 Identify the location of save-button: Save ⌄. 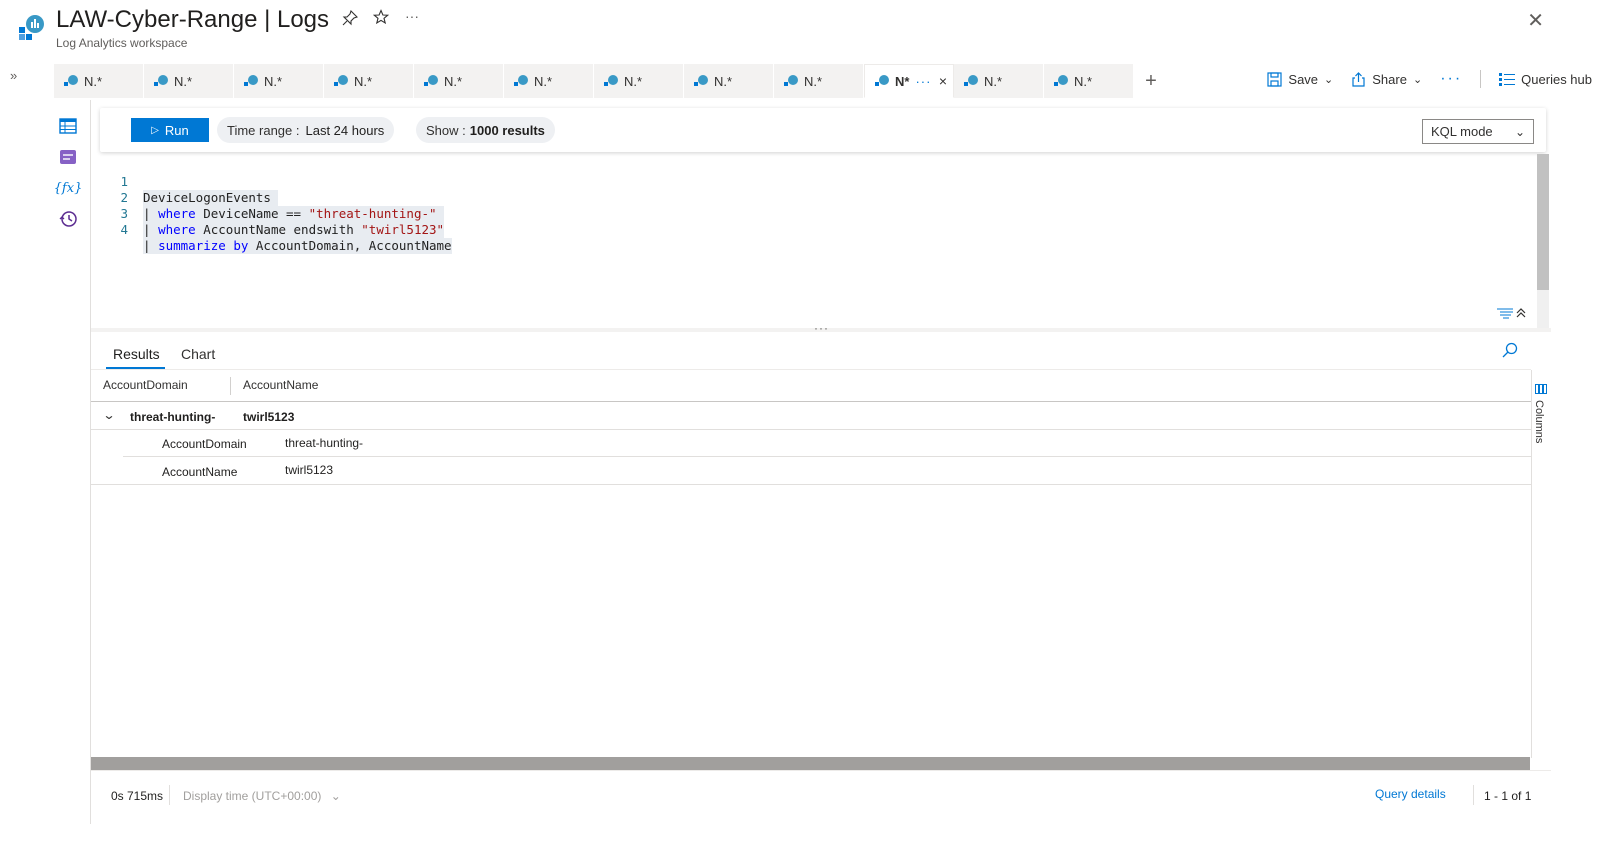
(1300, 79).